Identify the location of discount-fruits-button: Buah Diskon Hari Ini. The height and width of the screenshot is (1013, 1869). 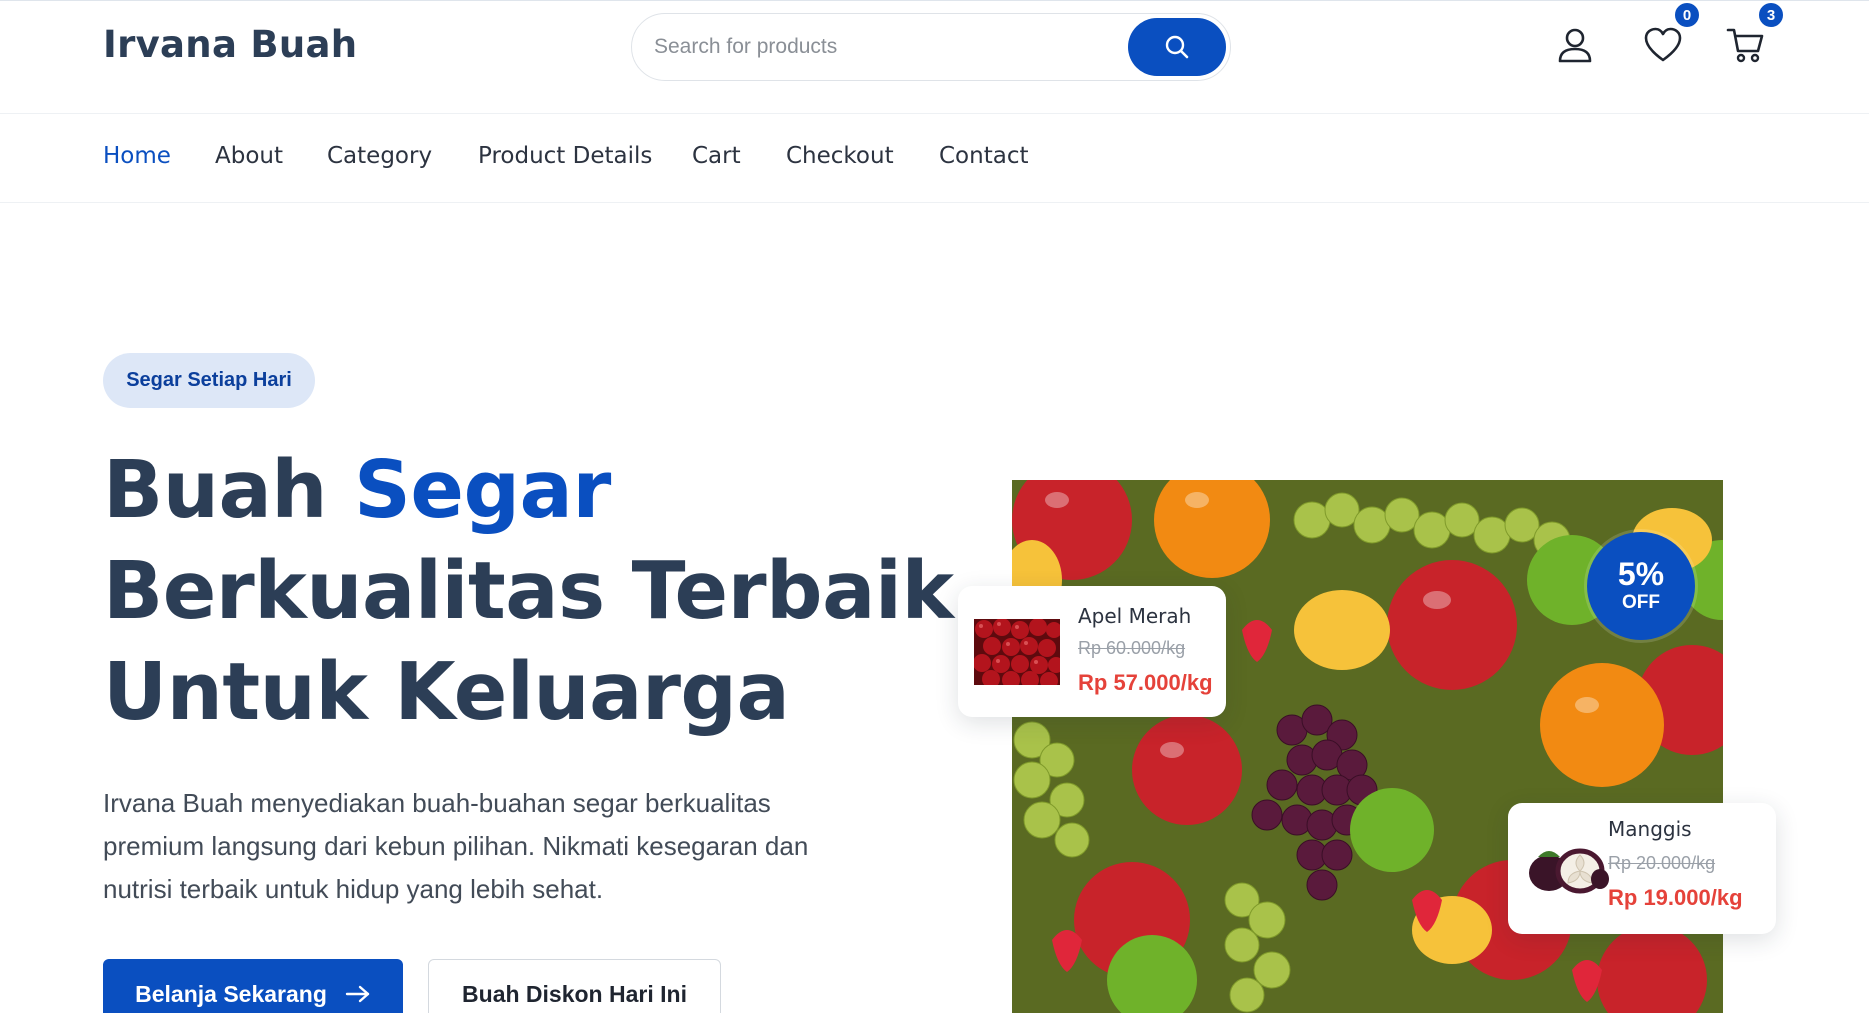
(574, 986).